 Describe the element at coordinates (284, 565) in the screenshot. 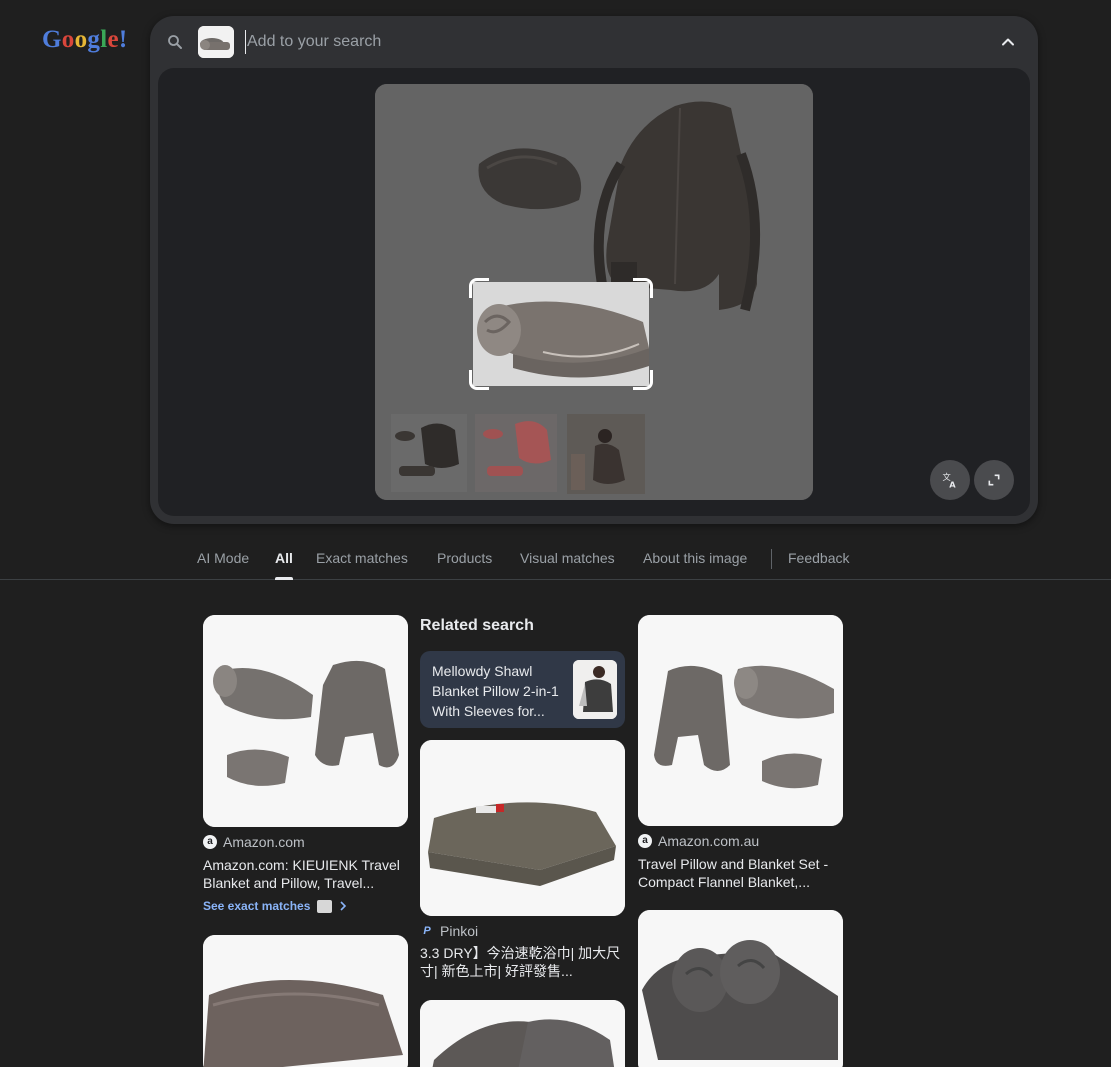

I see `tab-all: All` at that location.